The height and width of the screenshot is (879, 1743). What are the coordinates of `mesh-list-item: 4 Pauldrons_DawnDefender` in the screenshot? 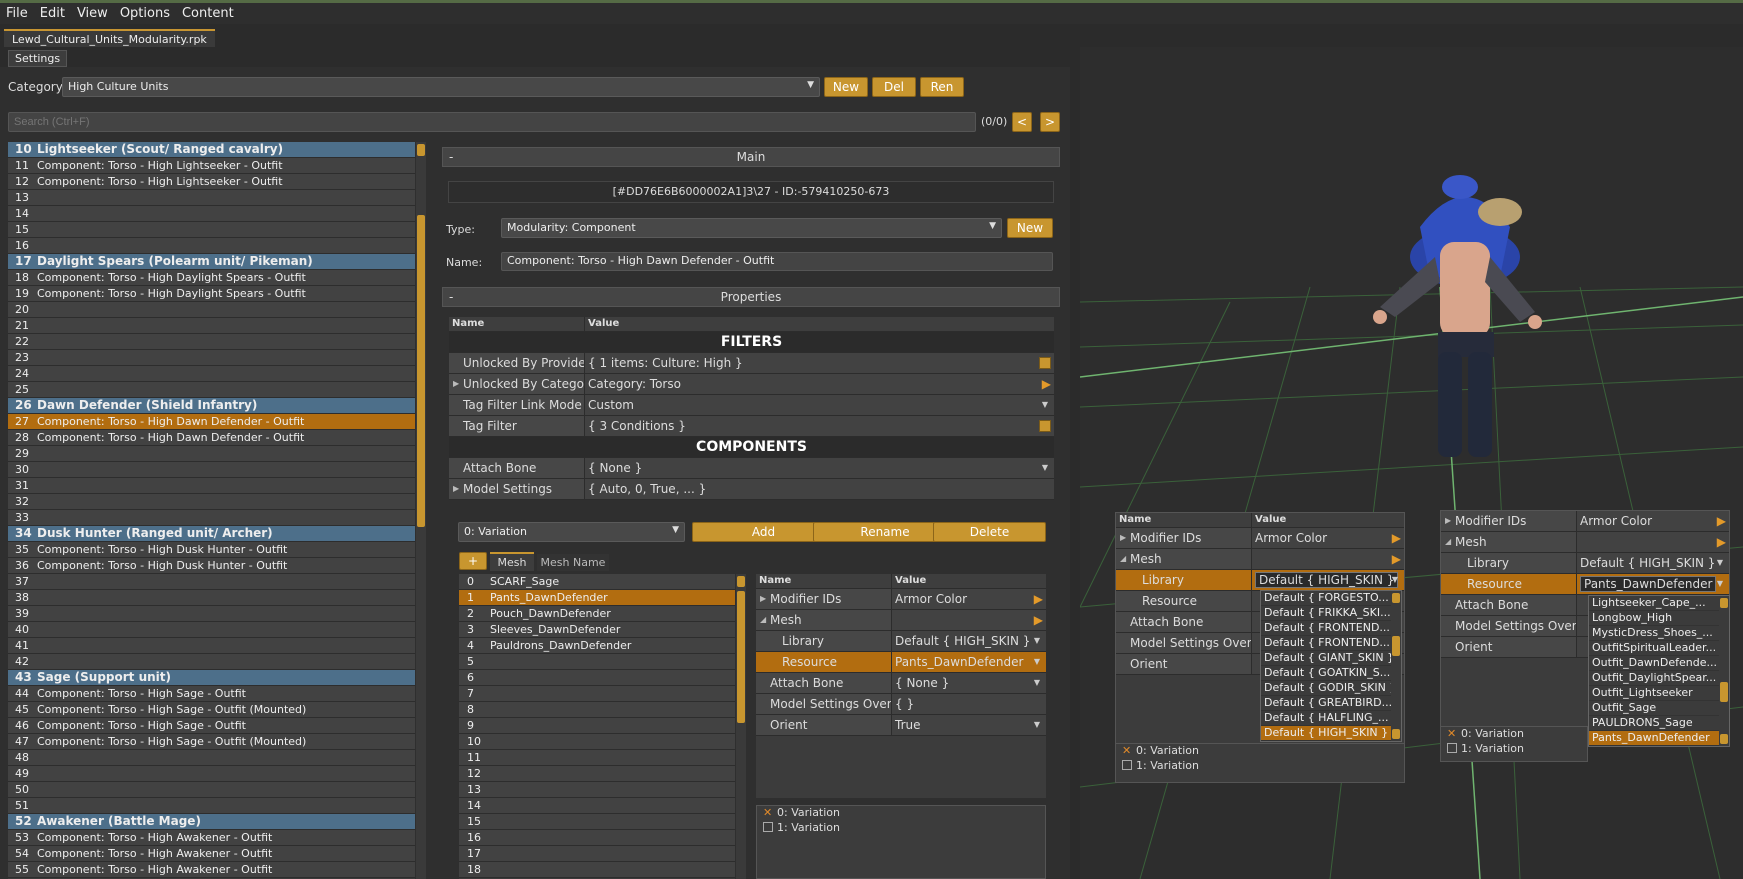 It's located at (597, 646).